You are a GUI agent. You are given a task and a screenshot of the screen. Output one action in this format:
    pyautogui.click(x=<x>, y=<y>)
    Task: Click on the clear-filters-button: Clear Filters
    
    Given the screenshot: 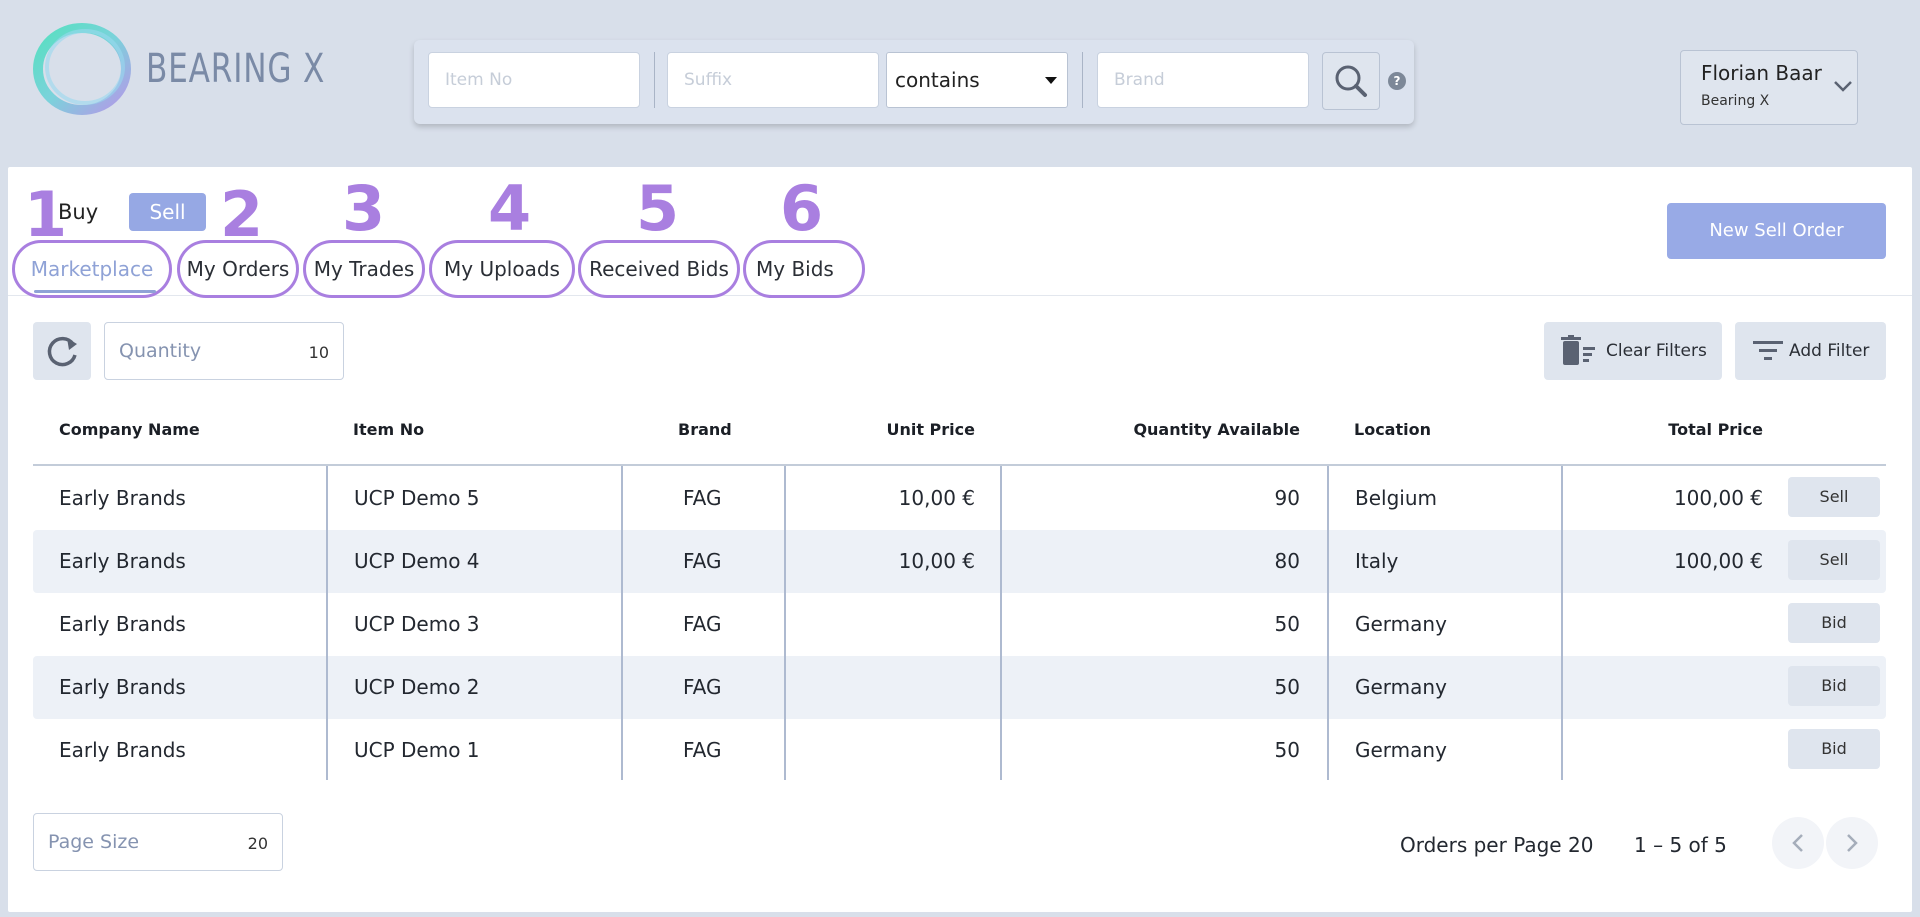 What is the action you would take?
    pyautogui.click(x=1633, y=351)
    